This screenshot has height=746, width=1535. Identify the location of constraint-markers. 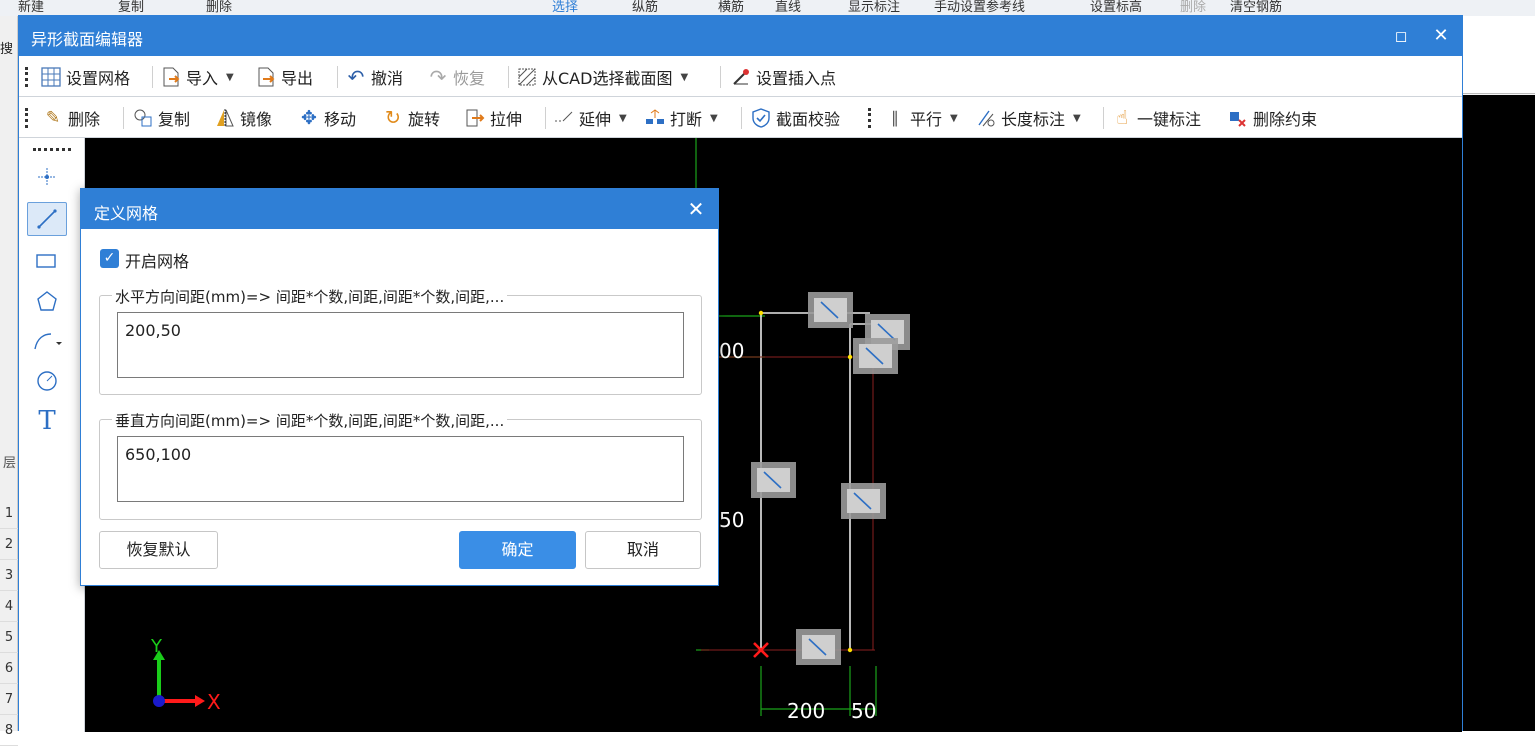
(830, 478).